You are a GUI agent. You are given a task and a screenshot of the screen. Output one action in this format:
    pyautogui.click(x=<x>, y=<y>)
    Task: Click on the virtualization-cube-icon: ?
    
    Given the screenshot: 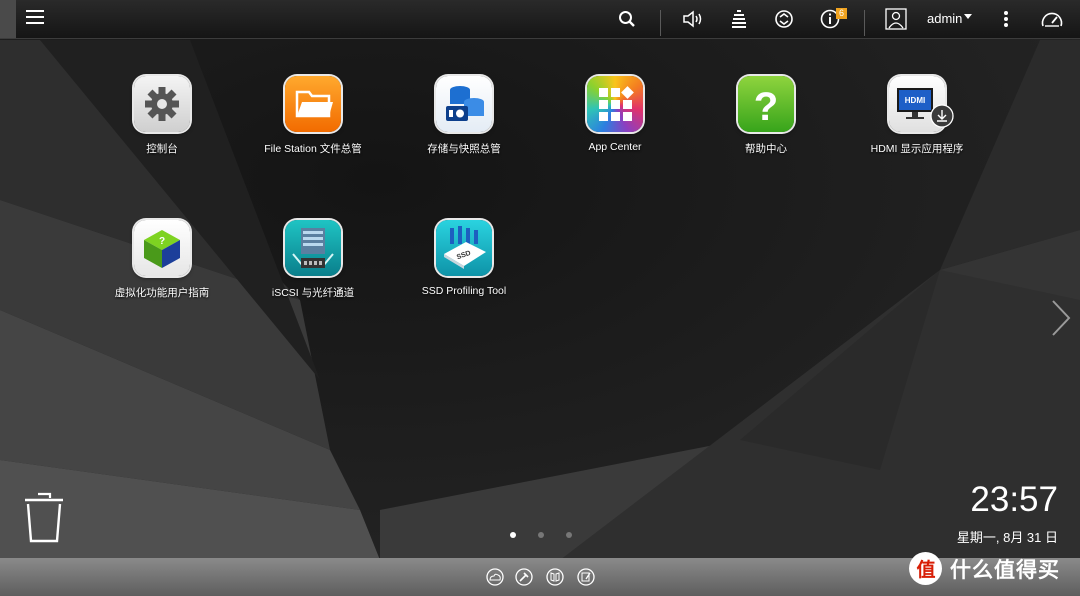 What is the action you would take?
    pyautogui.click(x=162, y=248)
    